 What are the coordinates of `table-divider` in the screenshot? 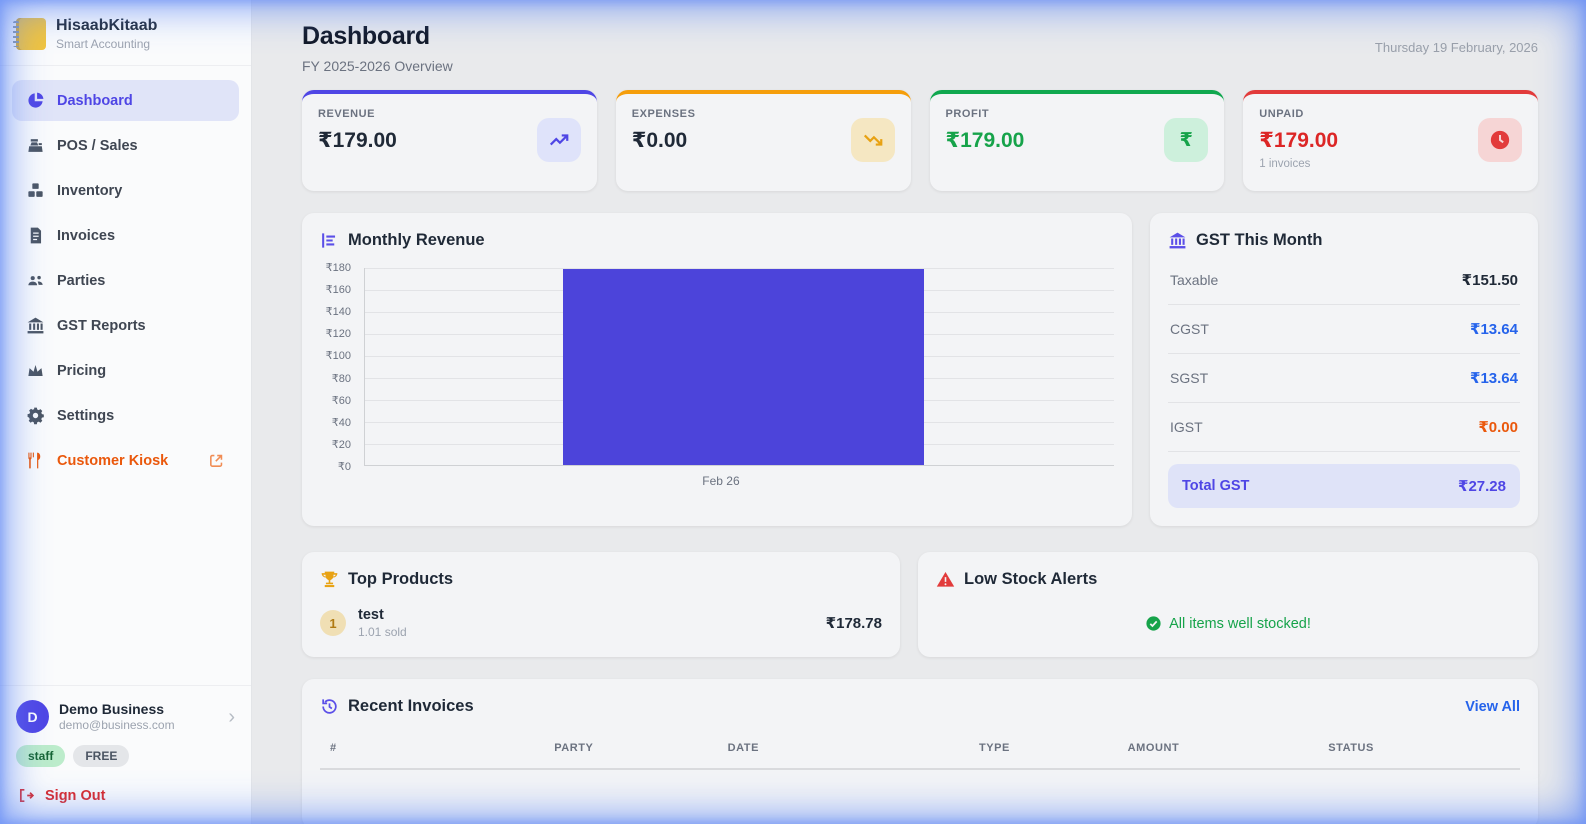 It's located at (920, 769).